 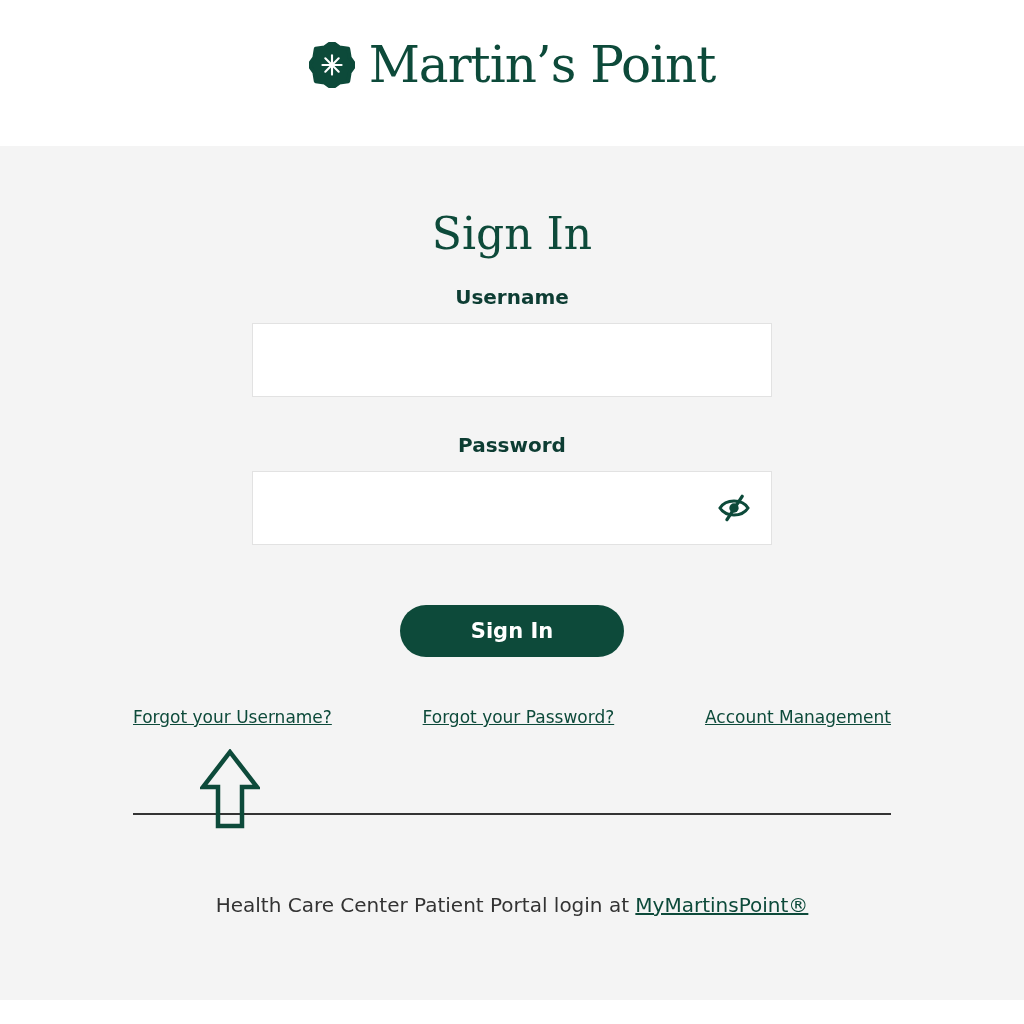 I want to click on field-label: Password, so click(x=512, y=445).